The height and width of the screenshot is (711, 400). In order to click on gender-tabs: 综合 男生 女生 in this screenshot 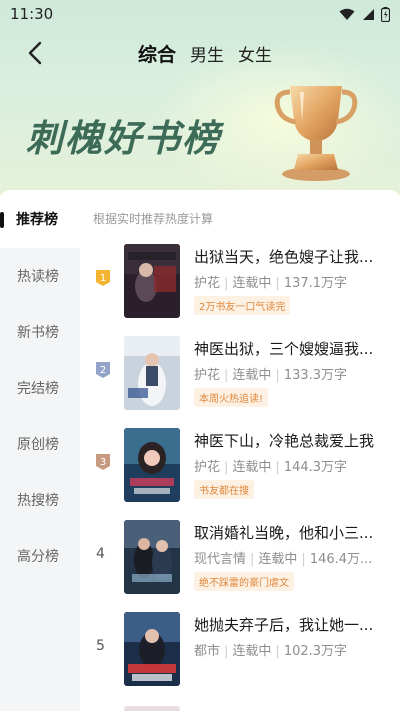, I will do `click(205, 53)`.